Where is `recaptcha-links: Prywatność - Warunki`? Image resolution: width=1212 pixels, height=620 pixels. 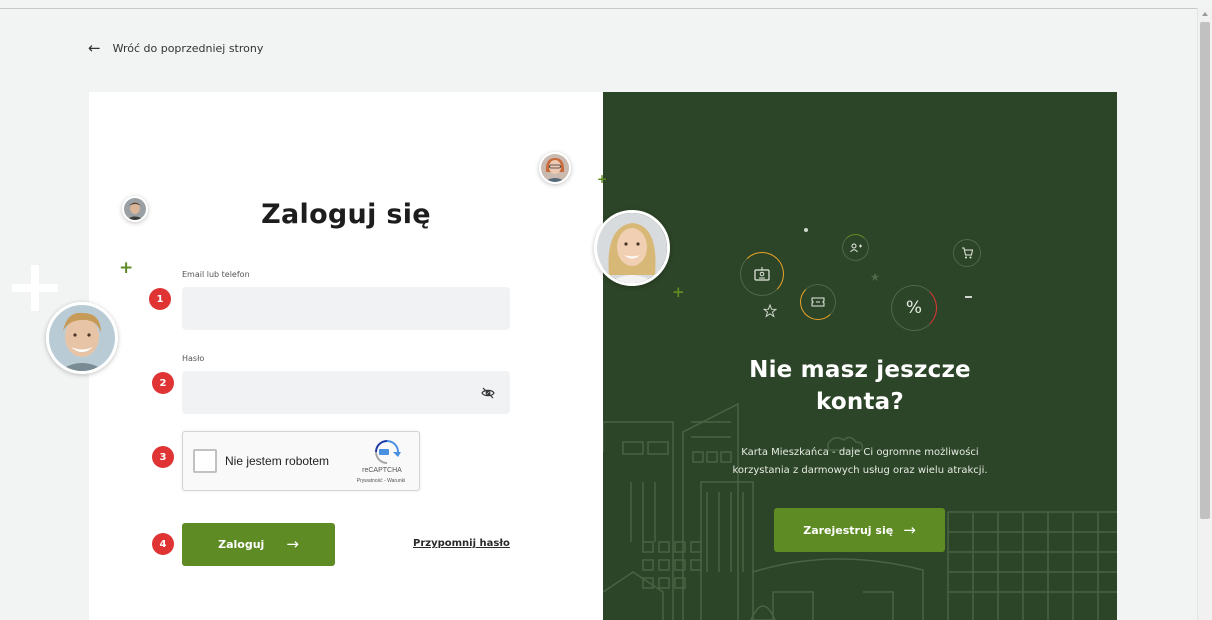
recaptcha-links: Prywatność - Warunki is located at coordinates (381, 481).